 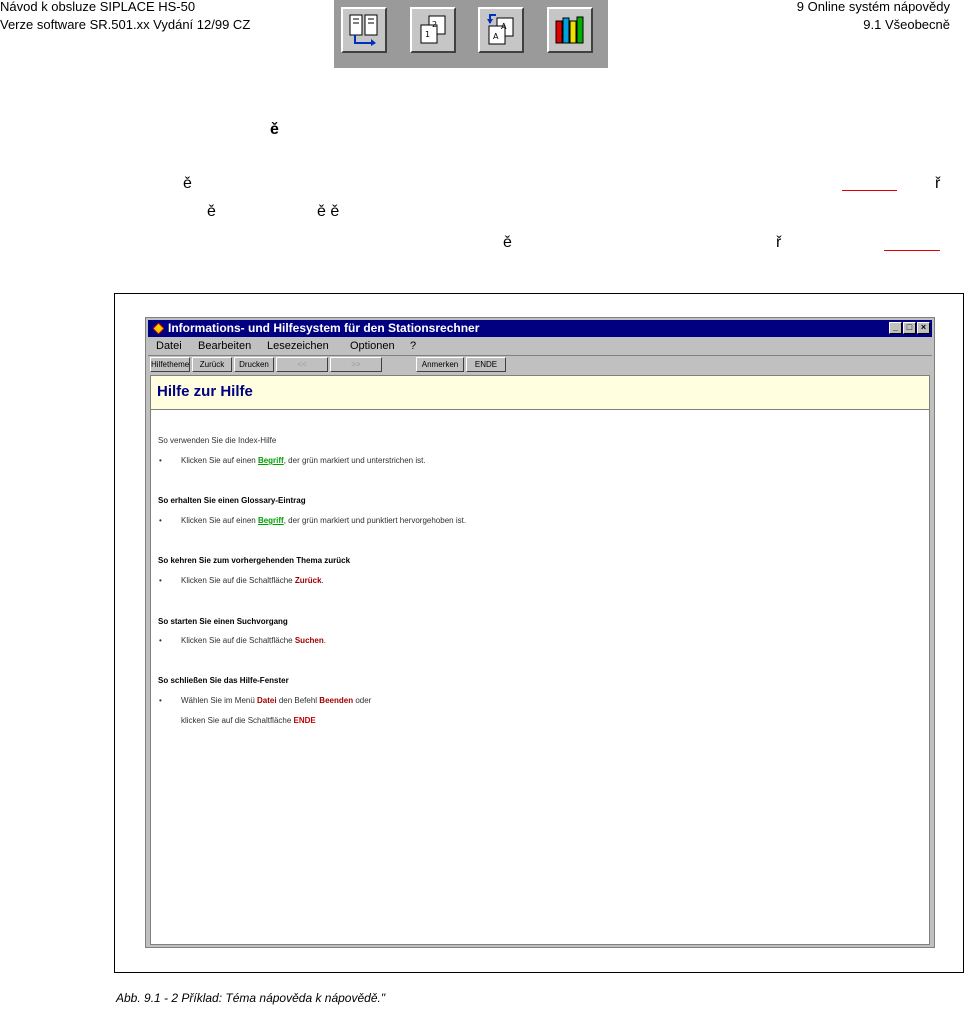 What do you see at coordinates (873, 7) in the screenshot?
I see `doc-header-chapter: 9 Online systém nápovědy` at bounding box center [873, 7].